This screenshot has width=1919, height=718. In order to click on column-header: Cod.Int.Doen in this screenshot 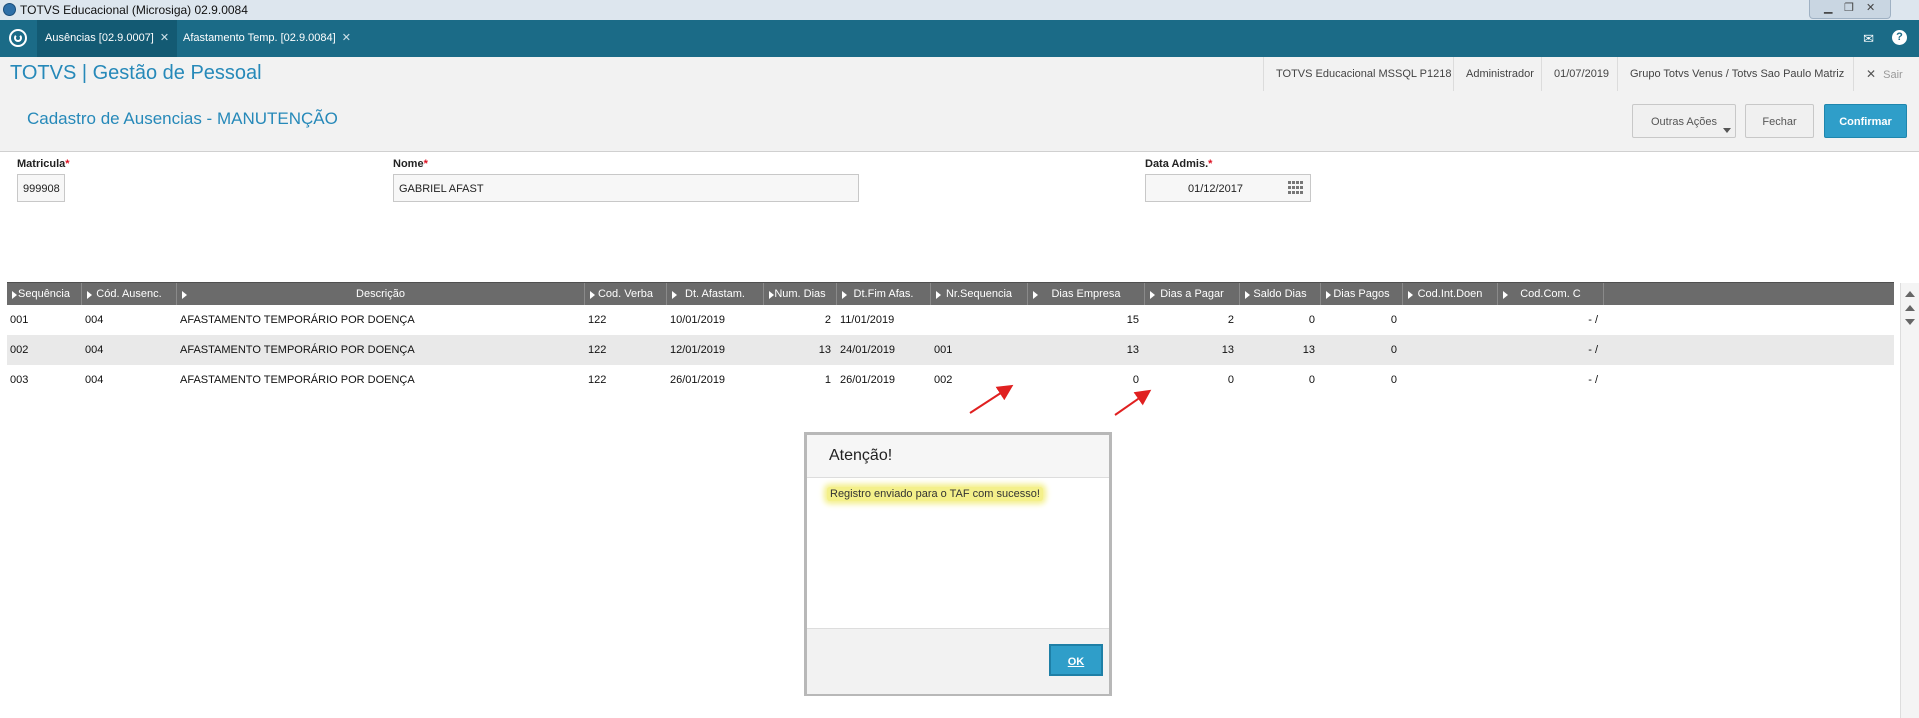, I will do `click(1450, 294)`.